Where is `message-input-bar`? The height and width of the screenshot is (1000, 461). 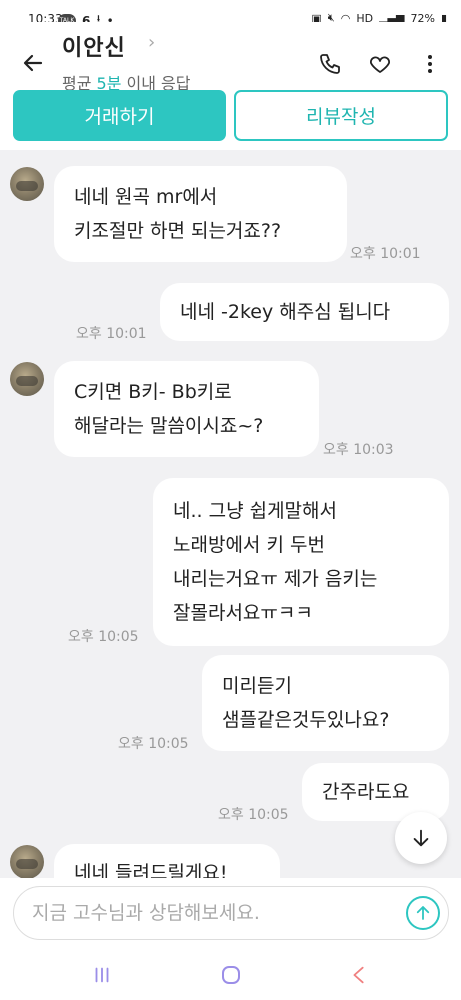
message-input-bar is located at coordinates (230, 914).